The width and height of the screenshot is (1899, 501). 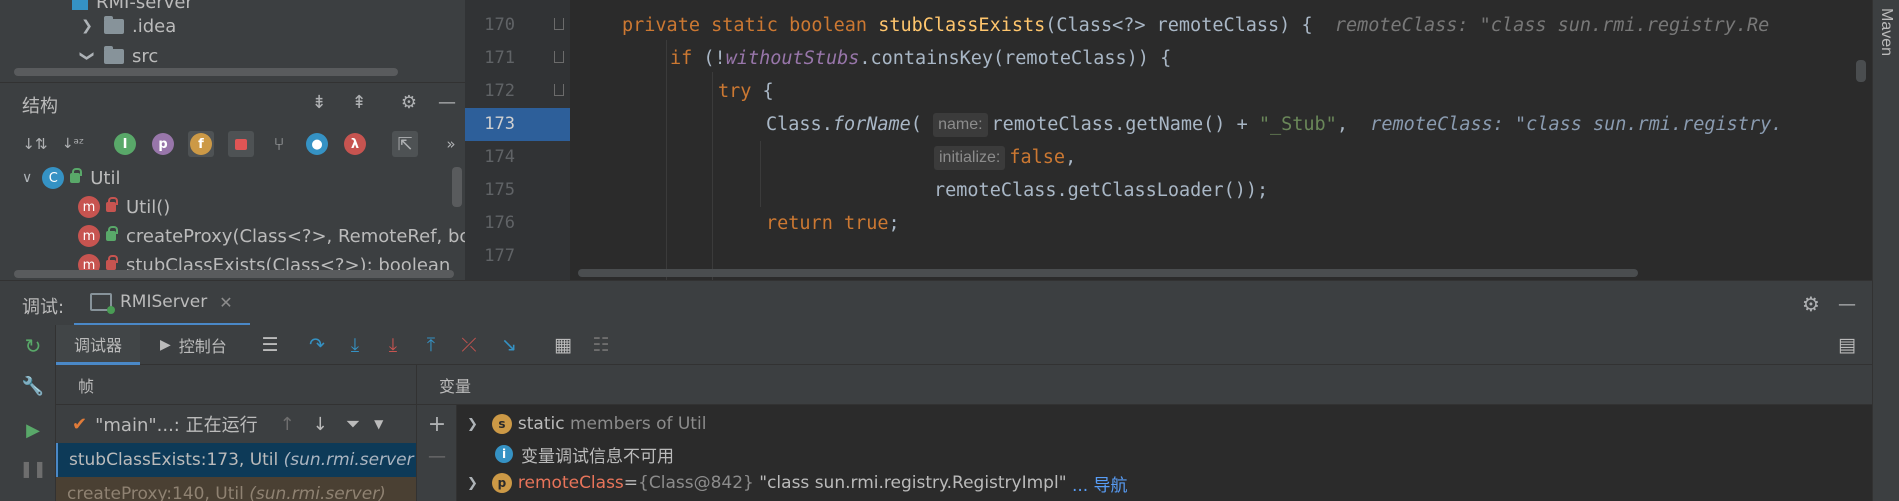 What do you see at coordinates (125, 144) in the screenshot?
I see `show-inherited-icon: I` at bounding box center [125, 144].